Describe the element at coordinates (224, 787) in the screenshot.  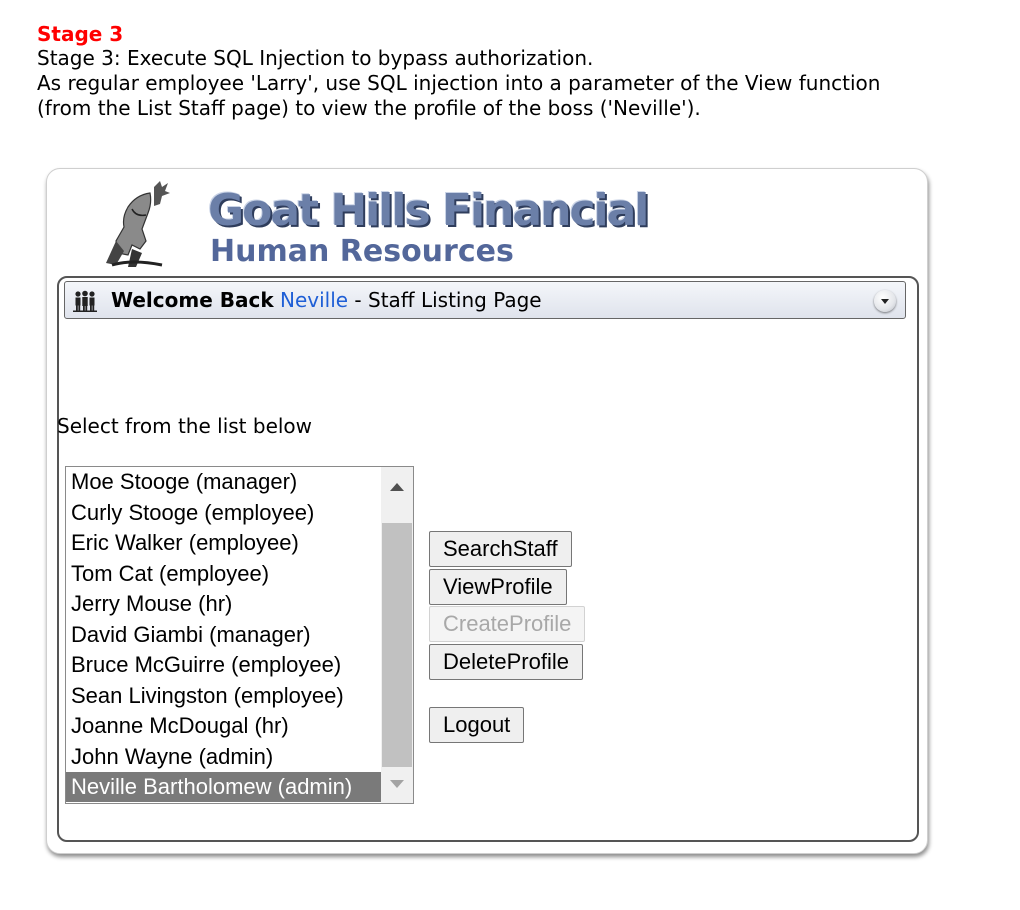
I see `staff-option-selected: Neville Bartholomew (admin)` at that location.